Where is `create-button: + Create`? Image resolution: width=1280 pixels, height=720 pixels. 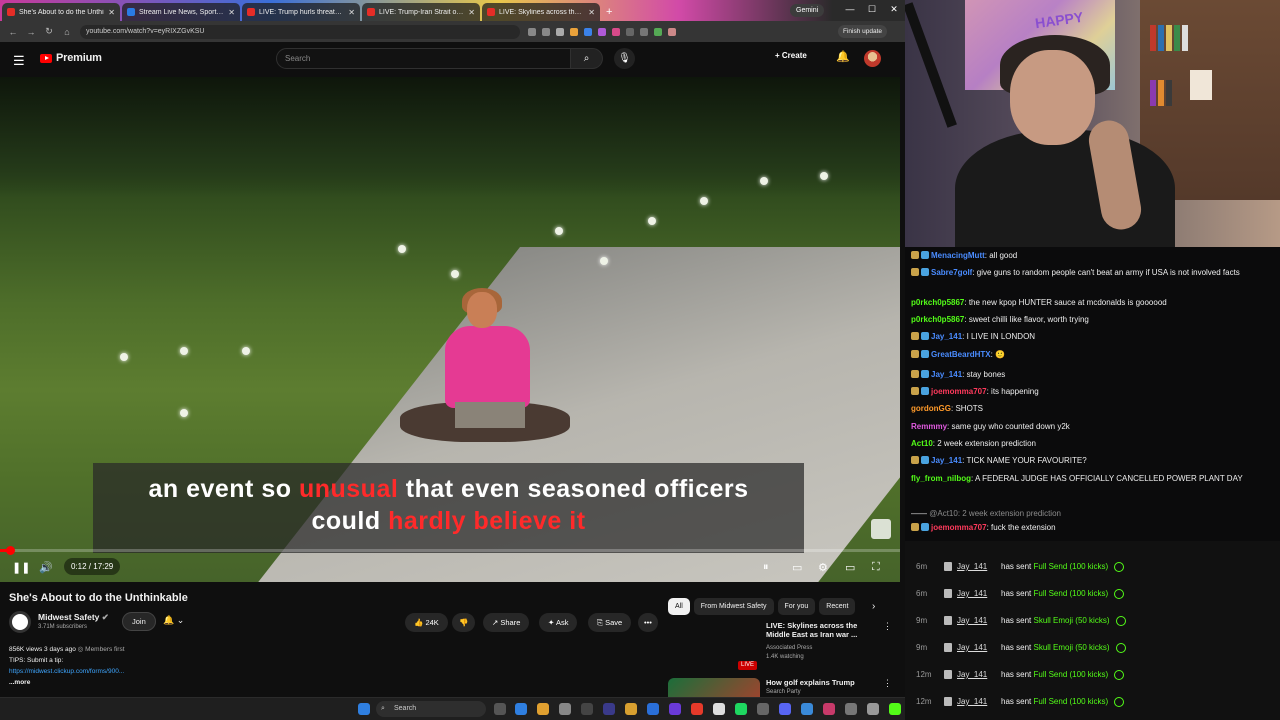
create-button: + Create is located at coordinates (791, 55).